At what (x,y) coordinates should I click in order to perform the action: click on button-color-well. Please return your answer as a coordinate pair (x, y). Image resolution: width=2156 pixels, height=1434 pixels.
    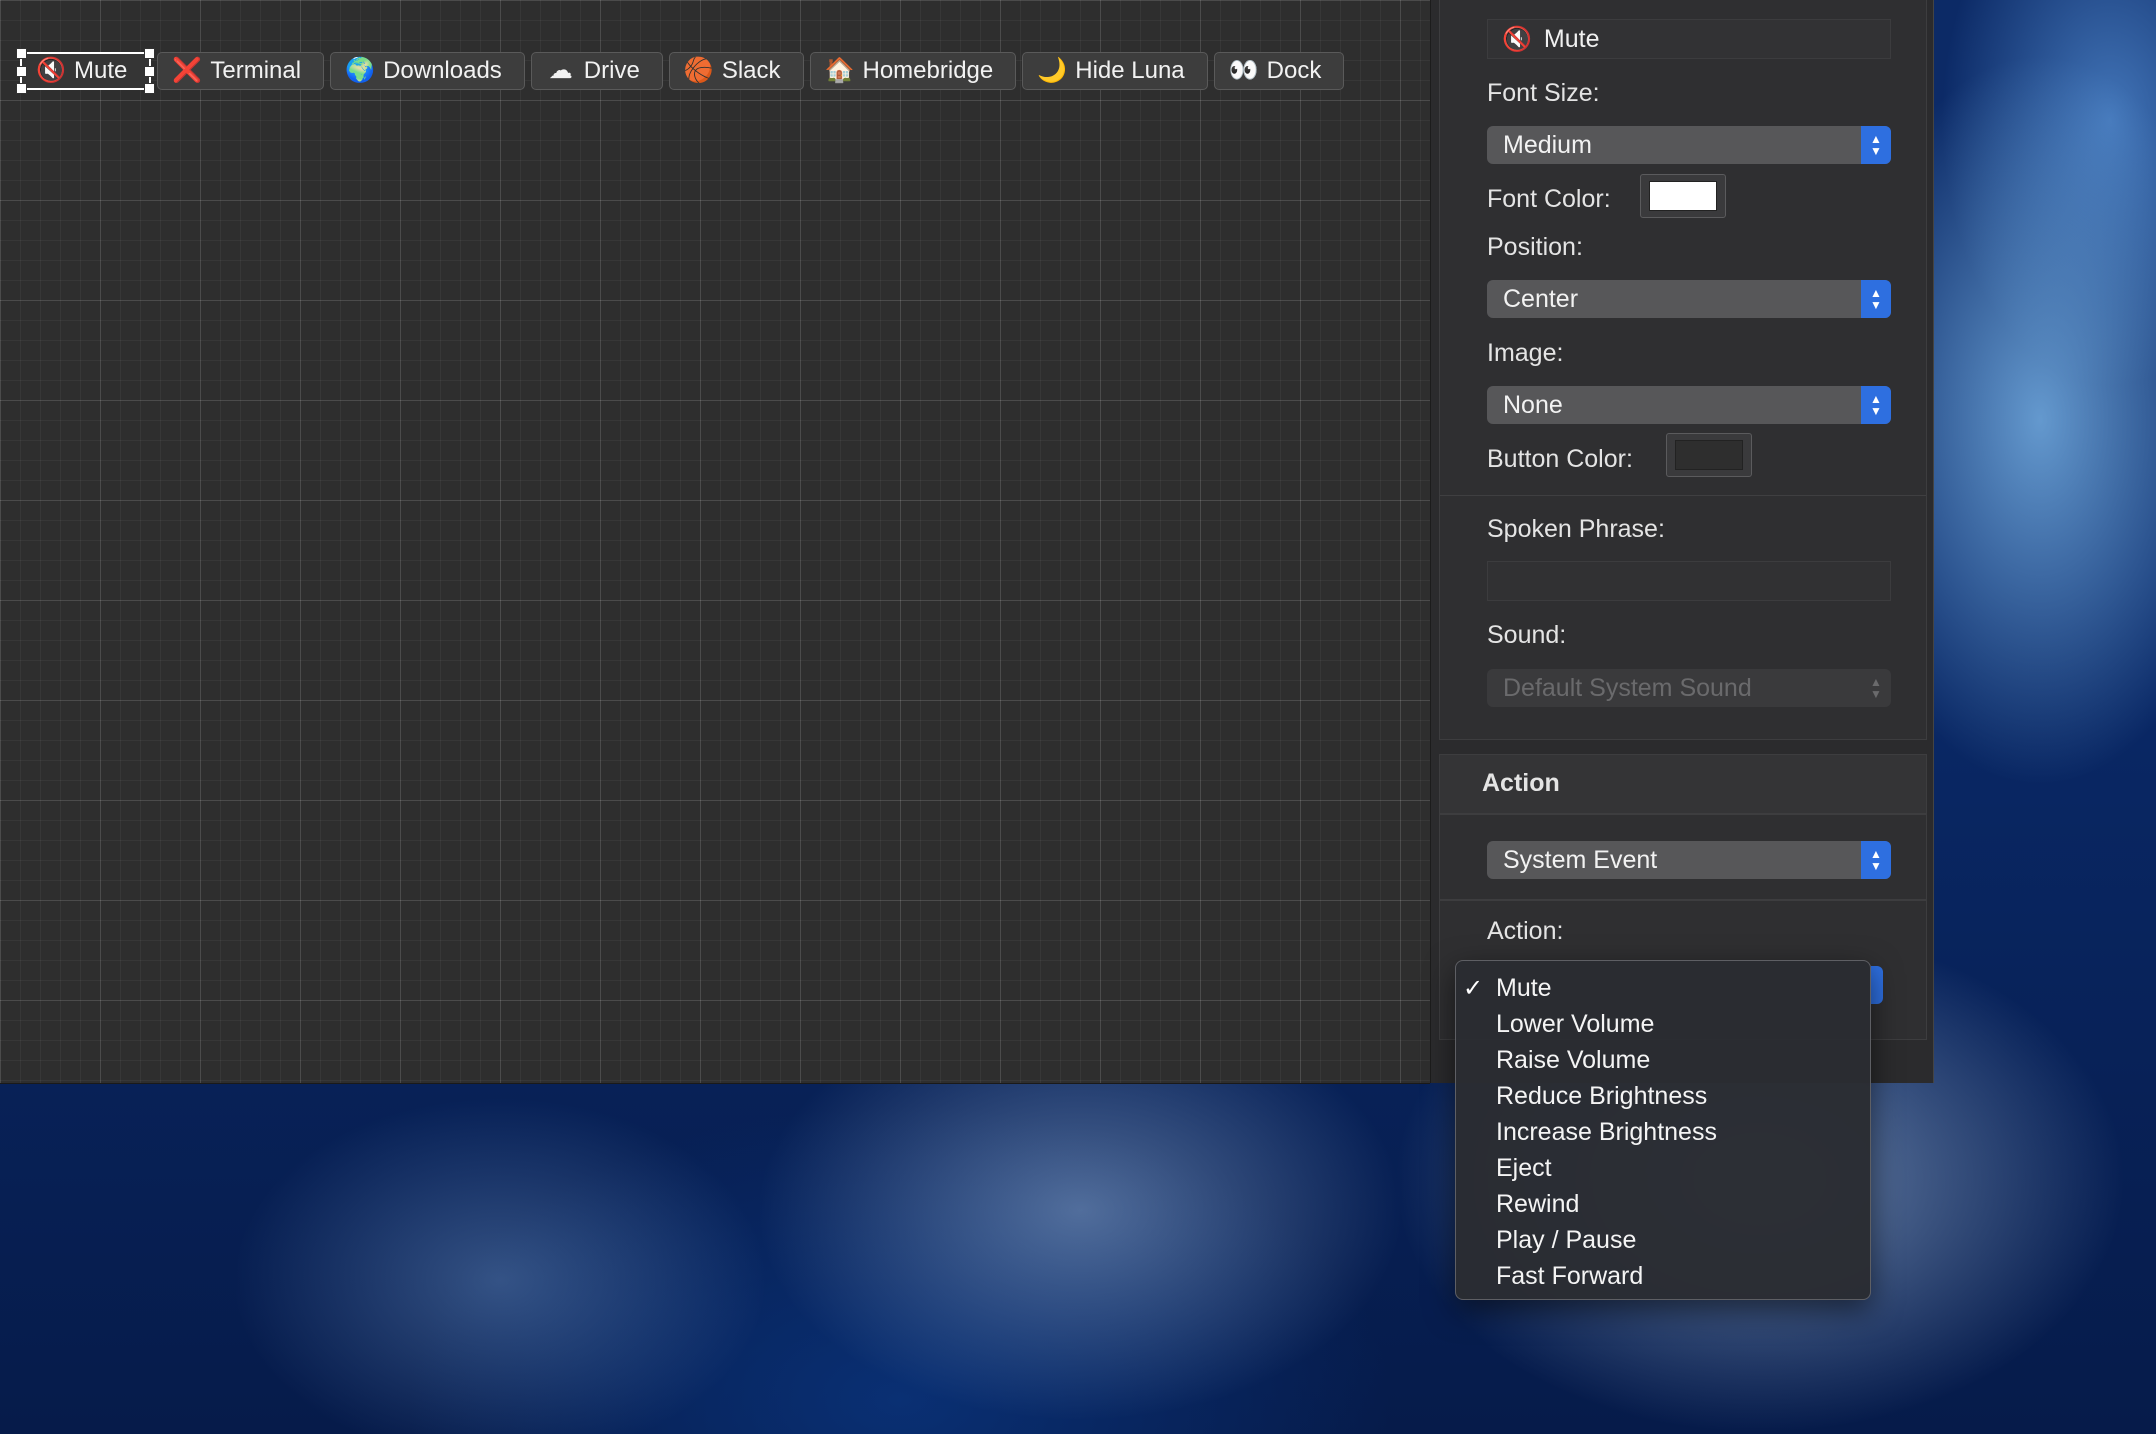
    Looking at the image, I should click on (1709, 455).